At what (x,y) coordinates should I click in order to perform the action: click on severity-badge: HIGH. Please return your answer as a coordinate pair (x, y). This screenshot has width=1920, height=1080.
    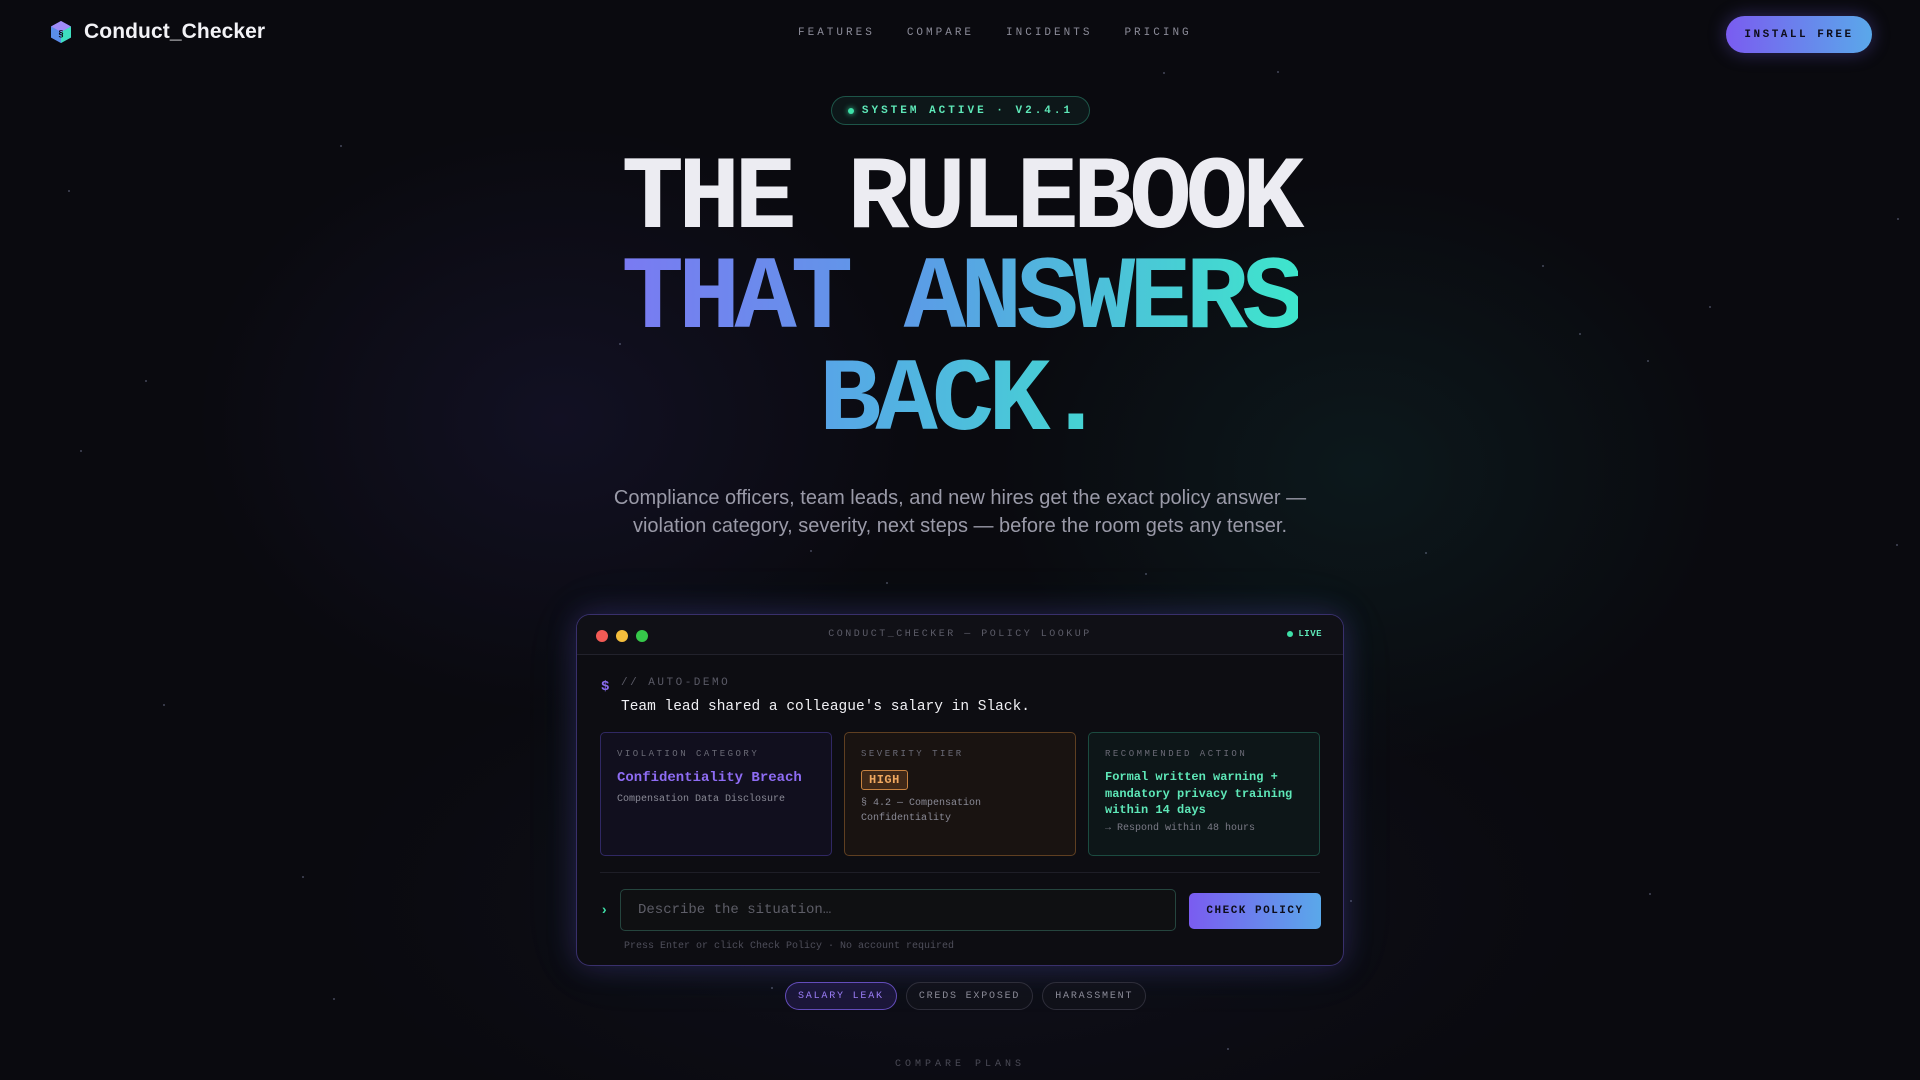
    Looking at the image, I should click on (884, 780).